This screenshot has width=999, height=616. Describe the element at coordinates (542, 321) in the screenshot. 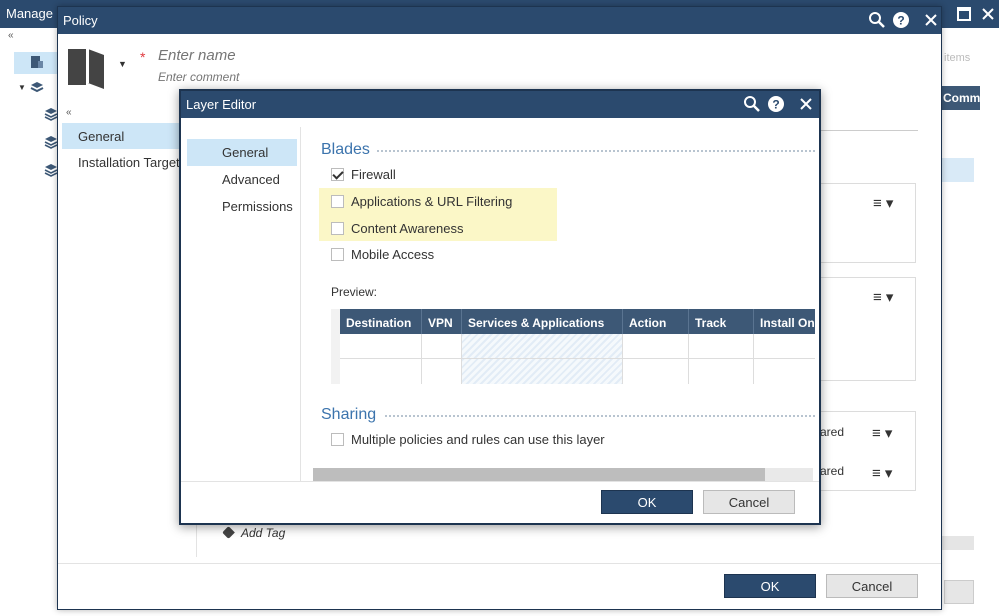

I see `column-header-services-applications: Services & Applications` at that location.